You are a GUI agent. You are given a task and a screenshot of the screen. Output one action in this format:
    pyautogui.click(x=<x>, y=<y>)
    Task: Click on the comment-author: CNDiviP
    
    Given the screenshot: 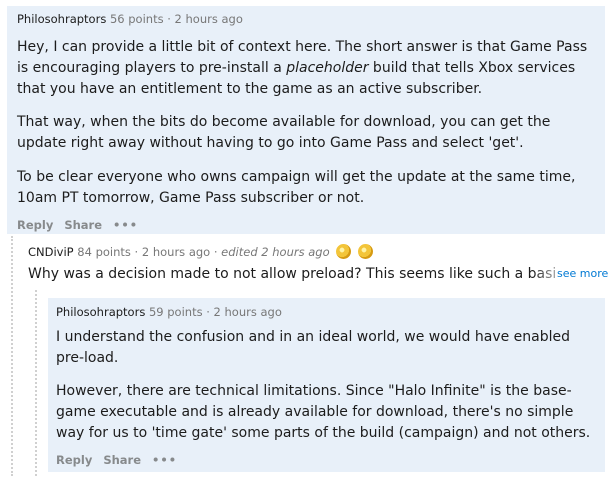 What is the action you would take?
    pyautogui.click(x=51, y=252)
    